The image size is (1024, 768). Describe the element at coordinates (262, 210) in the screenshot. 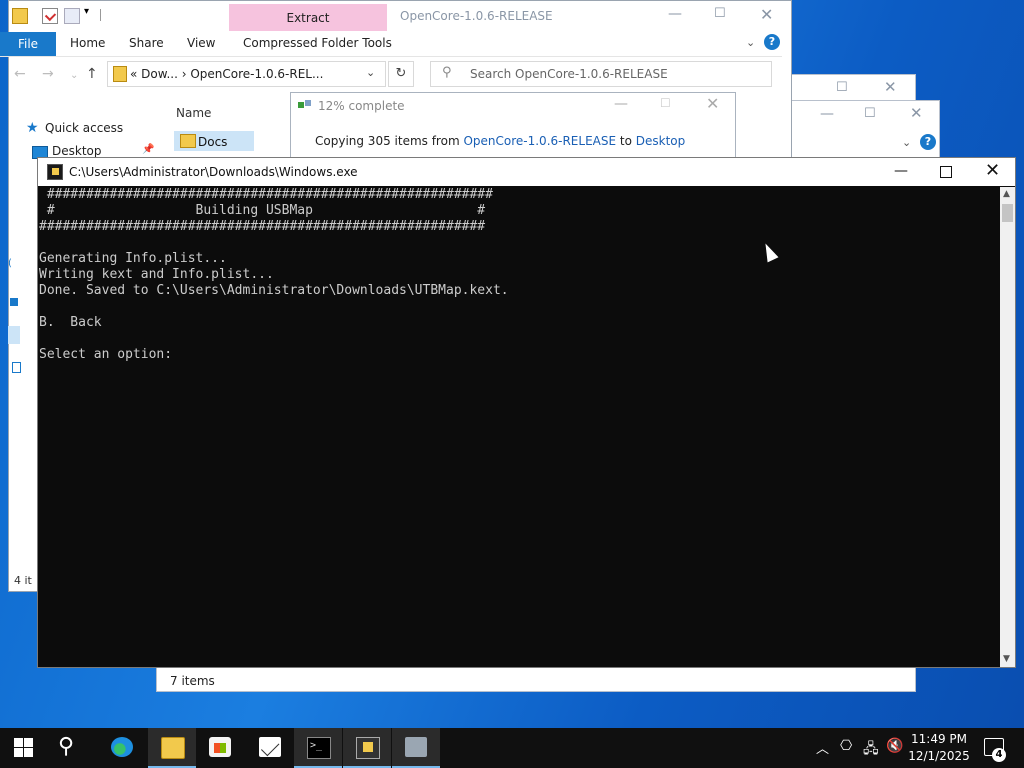

I see `console-line: # Building USBMap #` at that location.